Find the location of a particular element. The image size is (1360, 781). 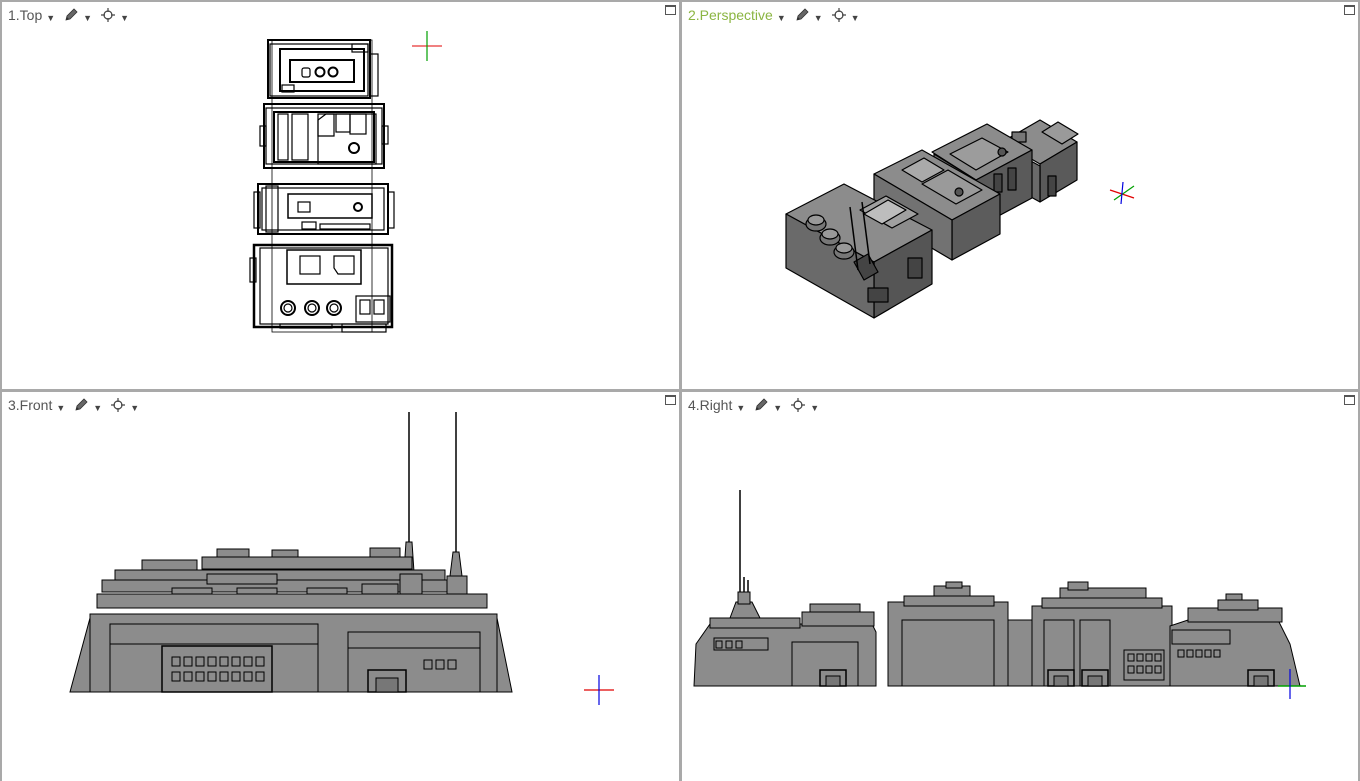

right-view-model is located at coordinates (999, 594).